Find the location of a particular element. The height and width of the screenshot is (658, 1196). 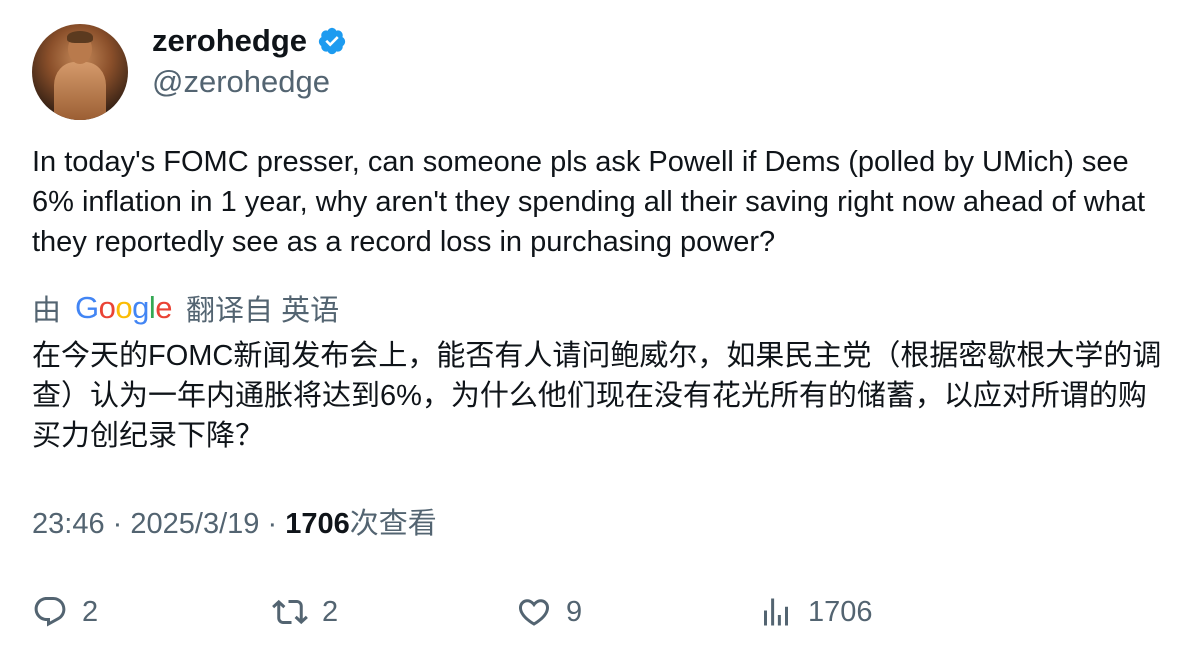

reply-count: 2 is located at coordinates (90, 611).